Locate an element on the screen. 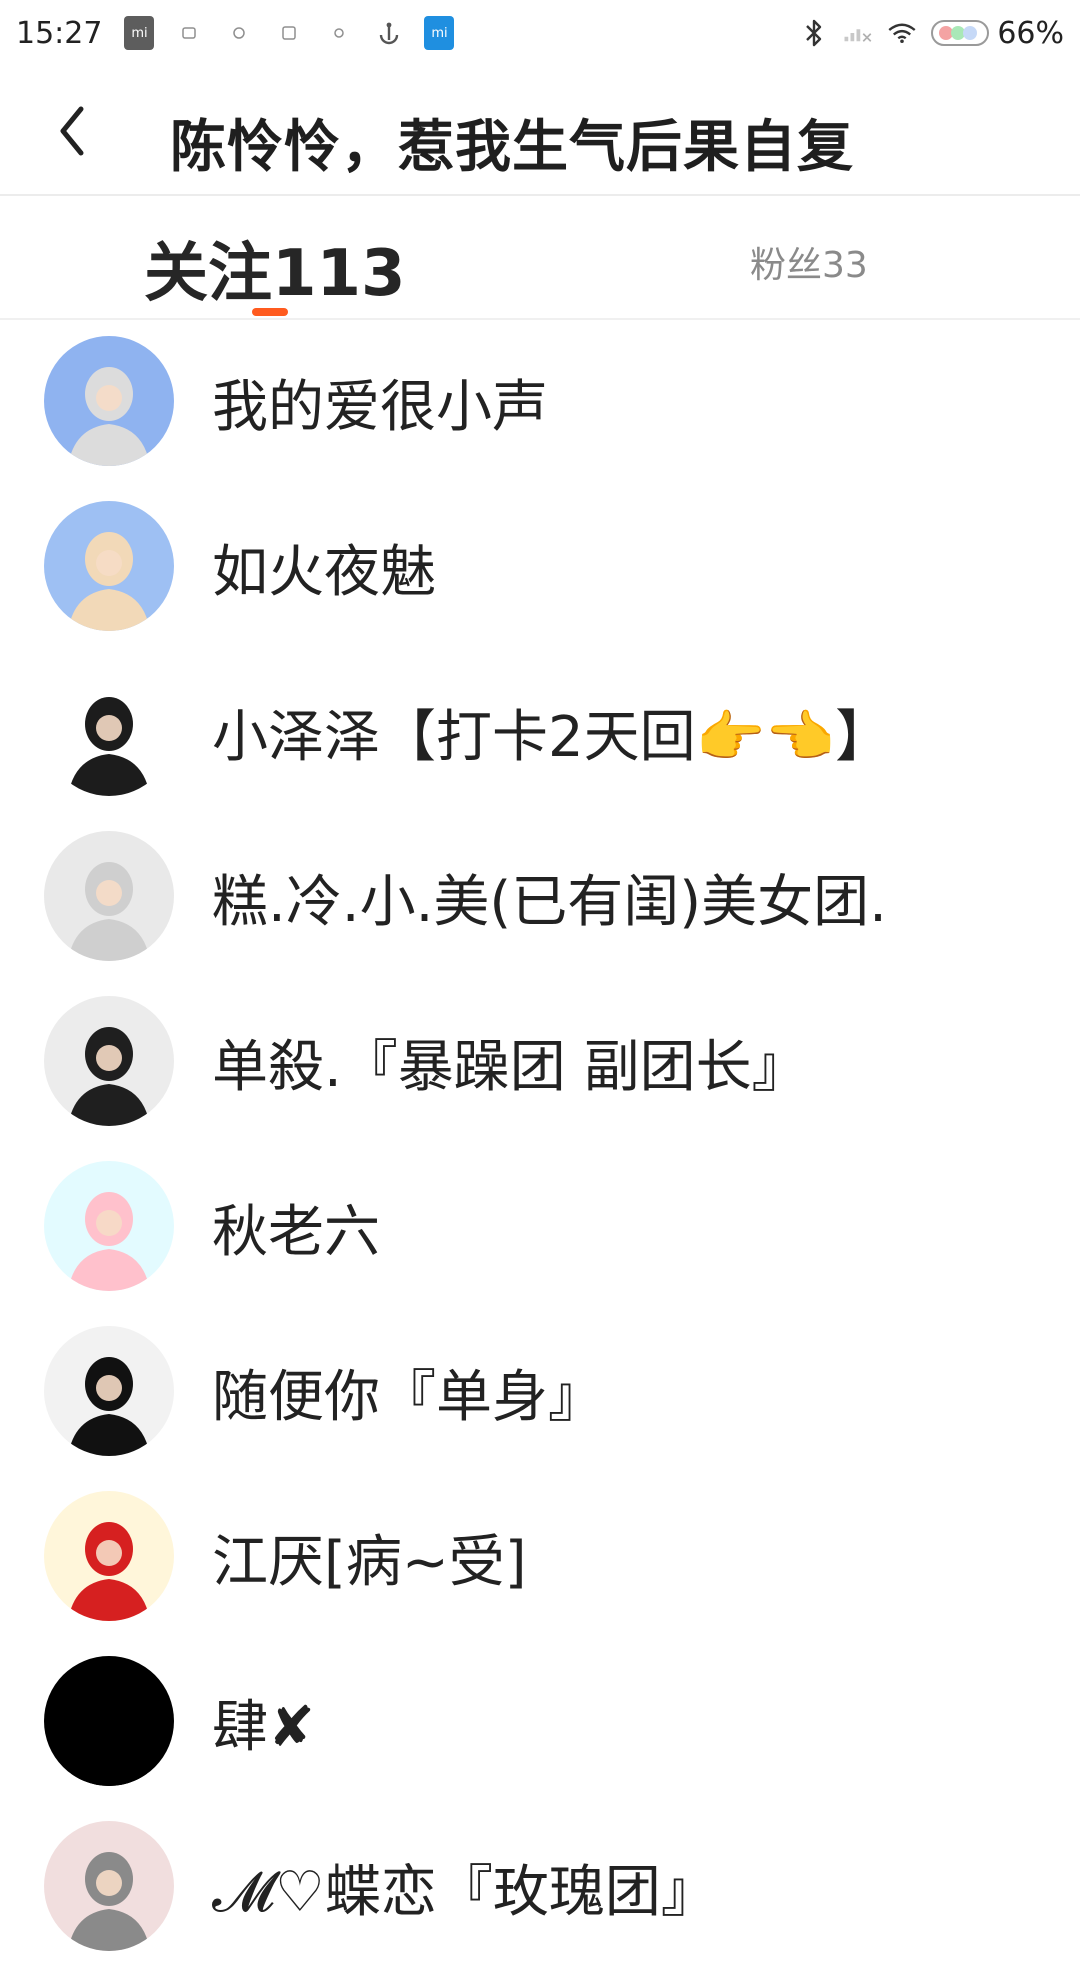  list-item: 秋老六 is located at coordinates (540, 1229).